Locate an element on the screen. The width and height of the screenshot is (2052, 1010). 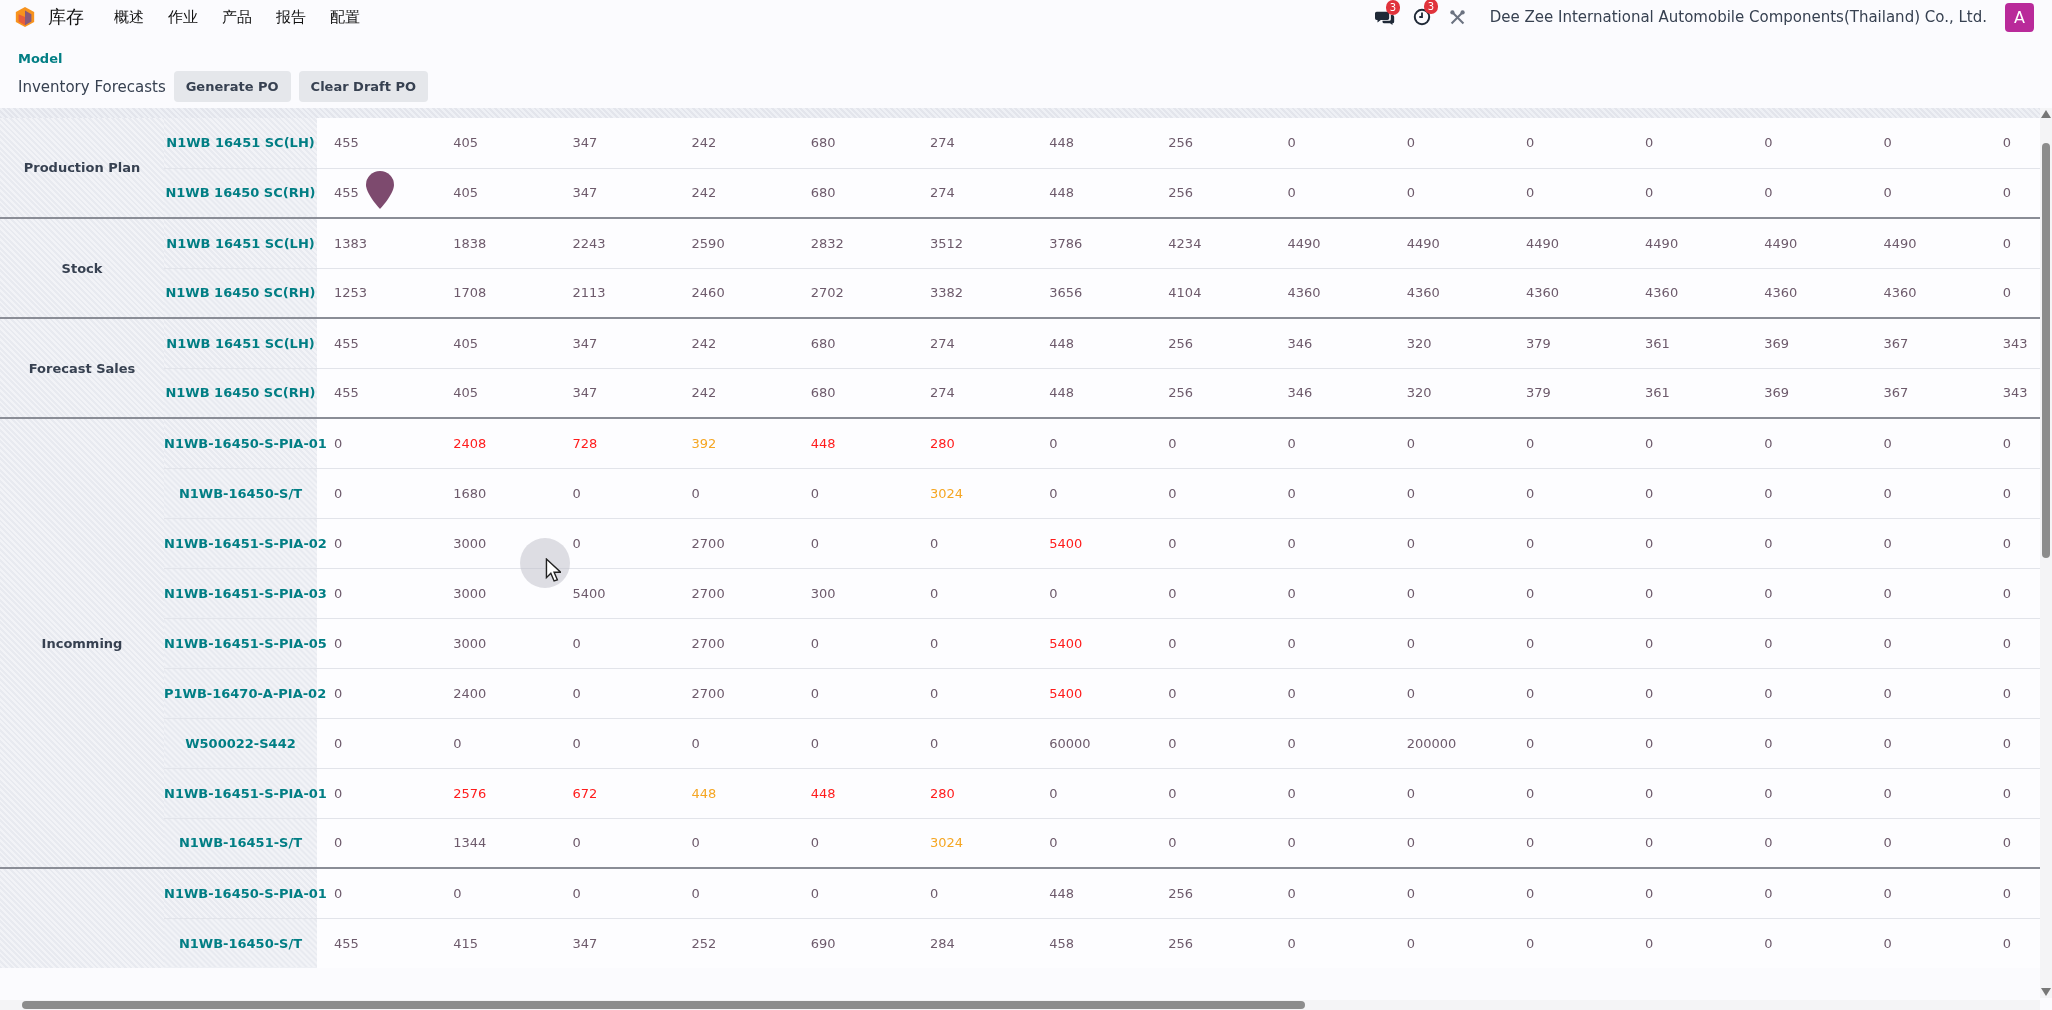
vertical-scrollbar-thumb is located at coordinates (2046, 350).